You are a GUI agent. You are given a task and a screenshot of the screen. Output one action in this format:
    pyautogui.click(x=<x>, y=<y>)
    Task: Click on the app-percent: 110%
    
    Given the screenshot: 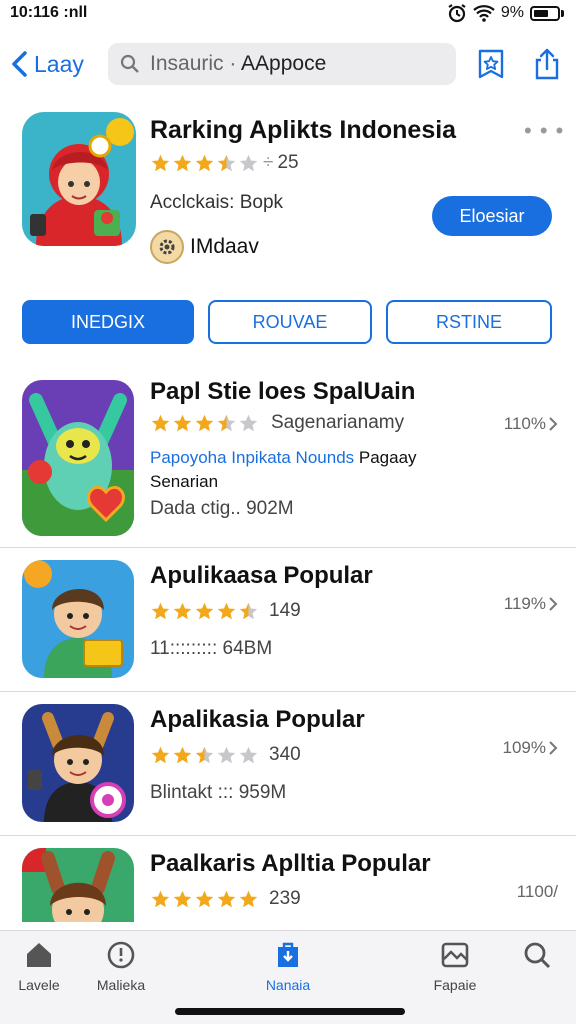 What is the action you would take?
    pyautogui.click(x=531, y=424)
    